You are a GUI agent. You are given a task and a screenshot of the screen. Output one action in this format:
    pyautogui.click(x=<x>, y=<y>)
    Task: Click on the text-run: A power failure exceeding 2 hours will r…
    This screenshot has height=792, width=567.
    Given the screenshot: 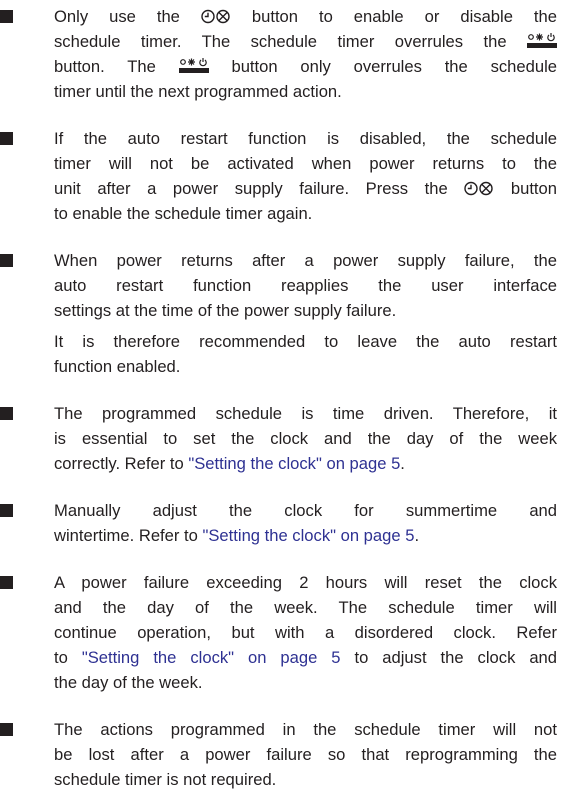 What is the action you would take?
    pyautogui.click(x=305, y=582)
    